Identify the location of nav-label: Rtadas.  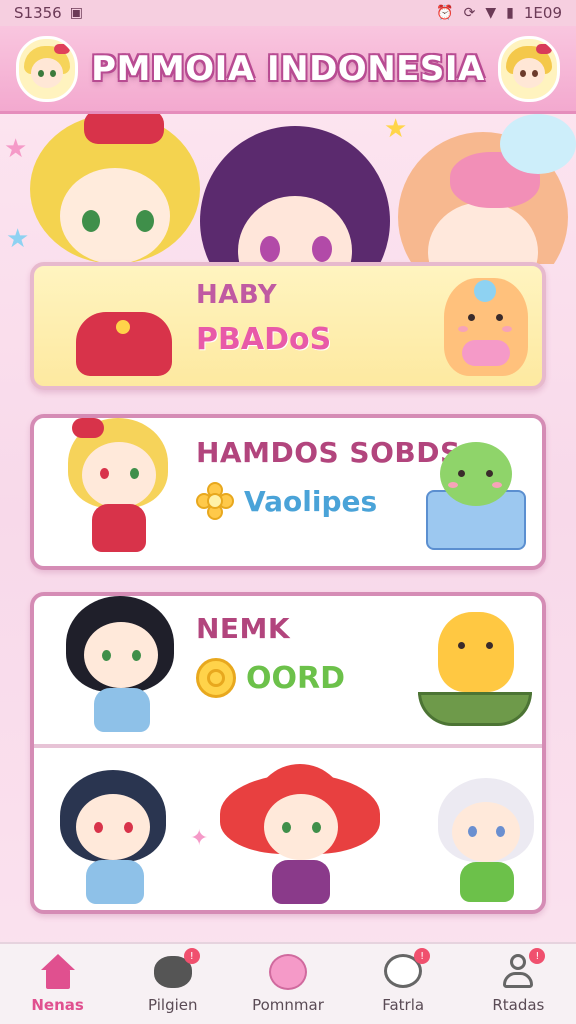
(518, 1005).